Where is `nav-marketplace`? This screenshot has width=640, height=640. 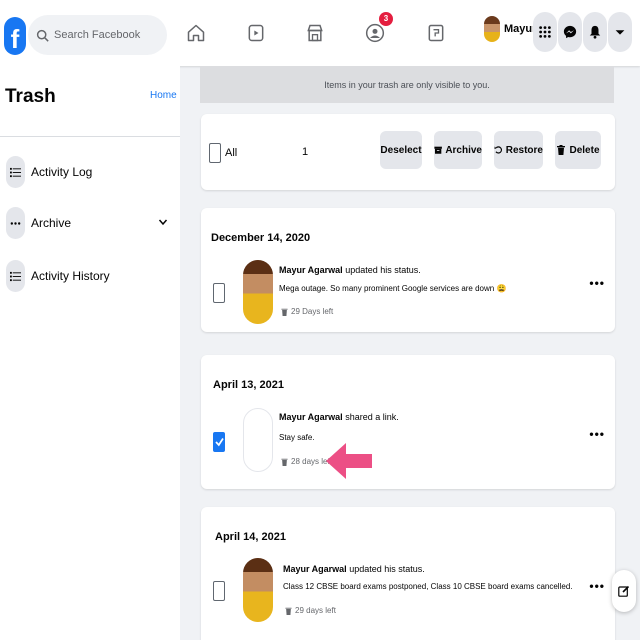 nav-marketplace is located at coordinates (315, 33).